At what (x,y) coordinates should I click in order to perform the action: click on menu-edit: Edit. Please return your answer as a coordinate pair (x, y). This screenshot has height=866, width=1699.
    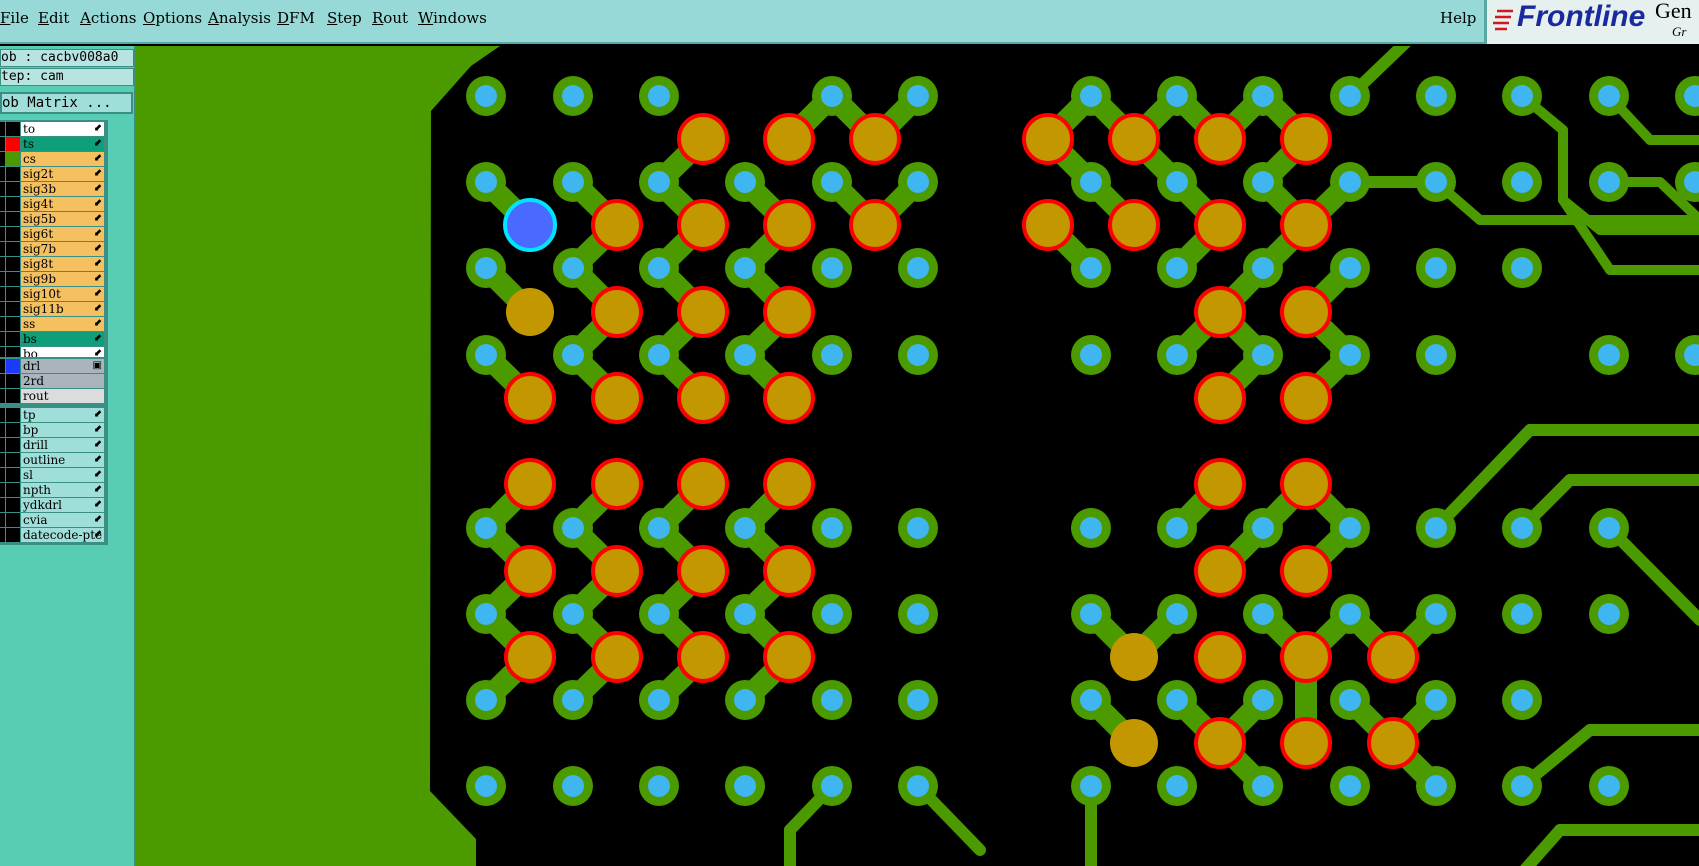
    Looking at the image, I should click on (53, 18).